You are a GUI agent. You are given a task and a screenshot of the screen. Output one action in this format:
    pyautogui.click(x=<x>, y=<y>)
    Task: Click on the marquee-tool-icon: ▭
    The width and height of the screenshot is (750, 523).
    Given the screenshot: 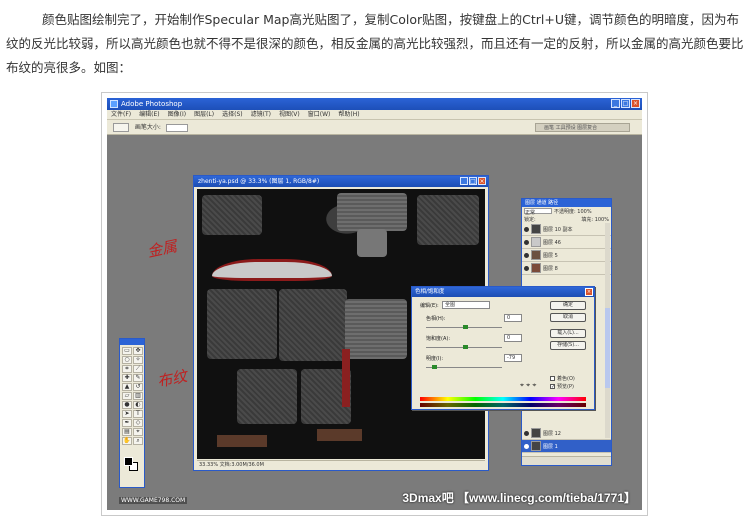 What is the action you would take?
    pyautogui.click(x=127, y=351)
    